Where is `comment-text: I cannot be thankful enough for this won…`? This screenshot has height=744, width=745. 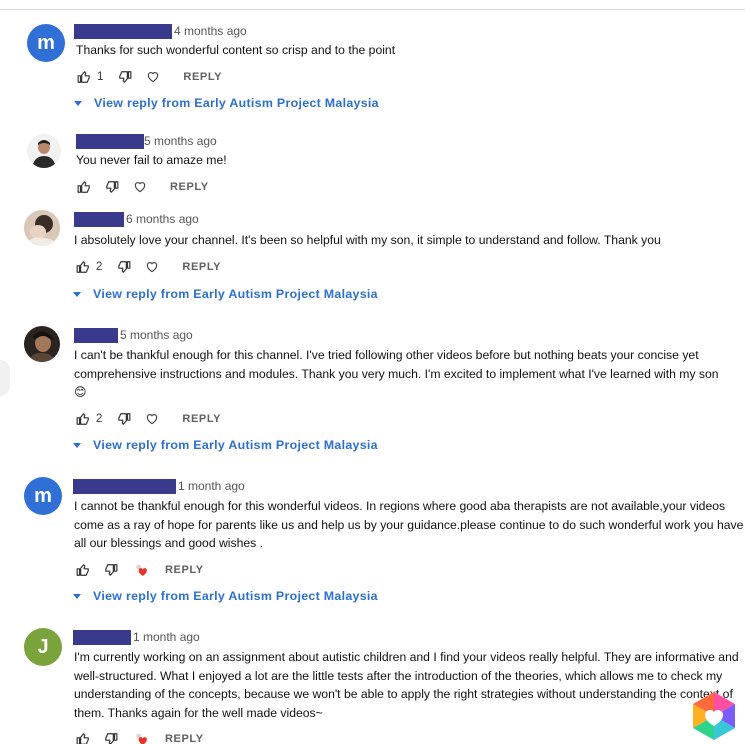
comment-text: I cannot be thankful enough for this won… is located at coordinates (409, 524).